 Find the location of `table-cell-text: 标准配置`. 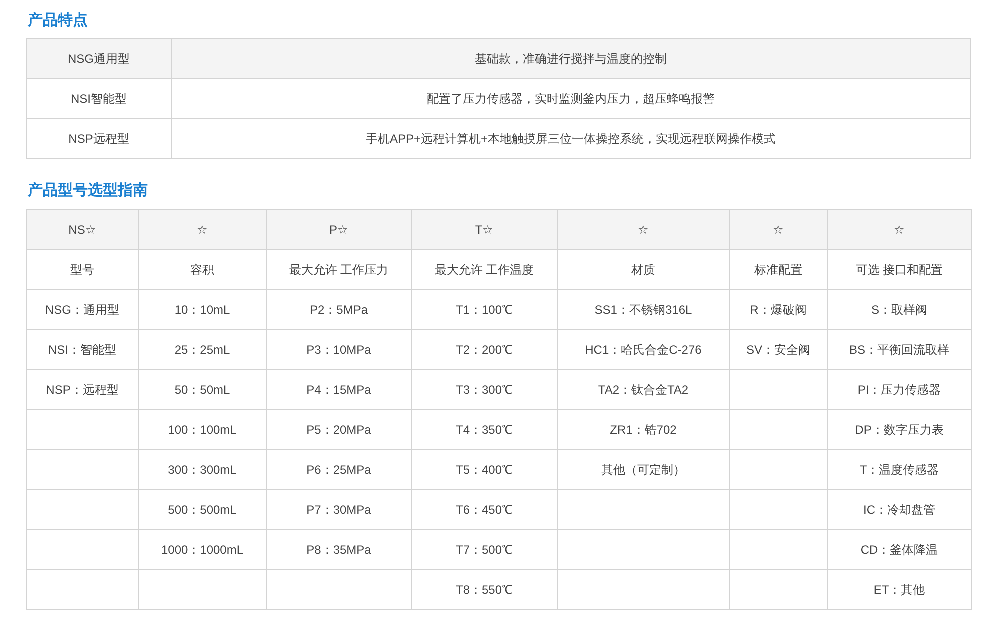

table-cell-text: 标准配置 is located at coordinates (778, 269).